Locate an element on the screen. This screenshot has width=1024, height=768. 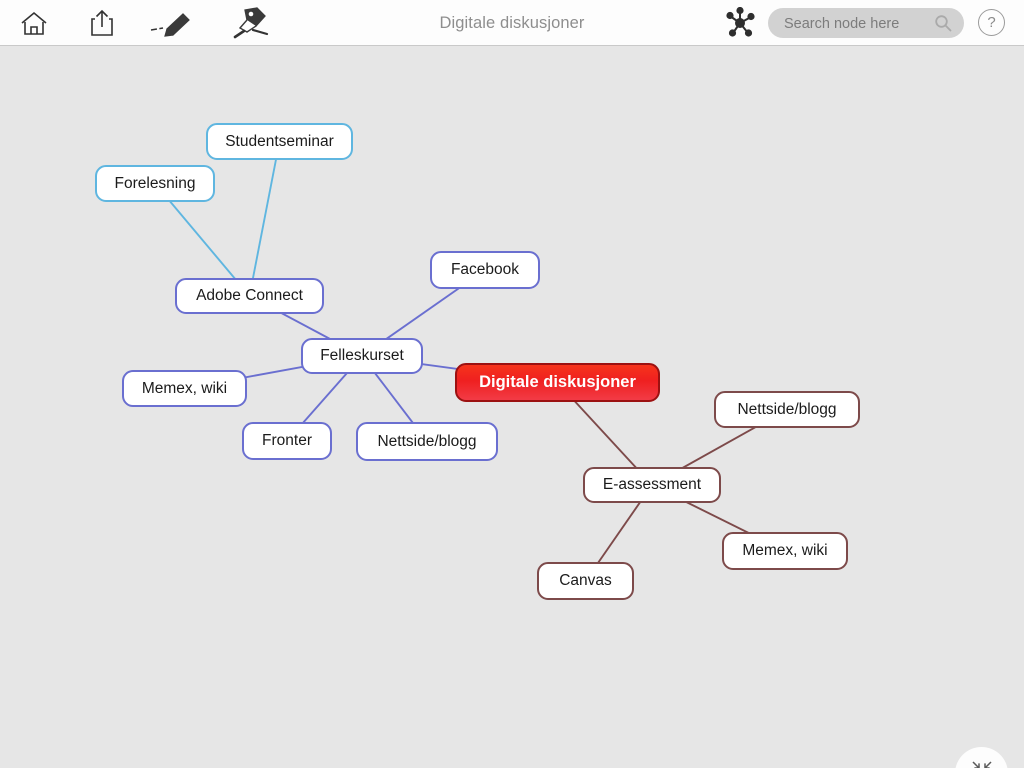
mindmap-node-label: Studentseminar is located at coordinates (279, 141).